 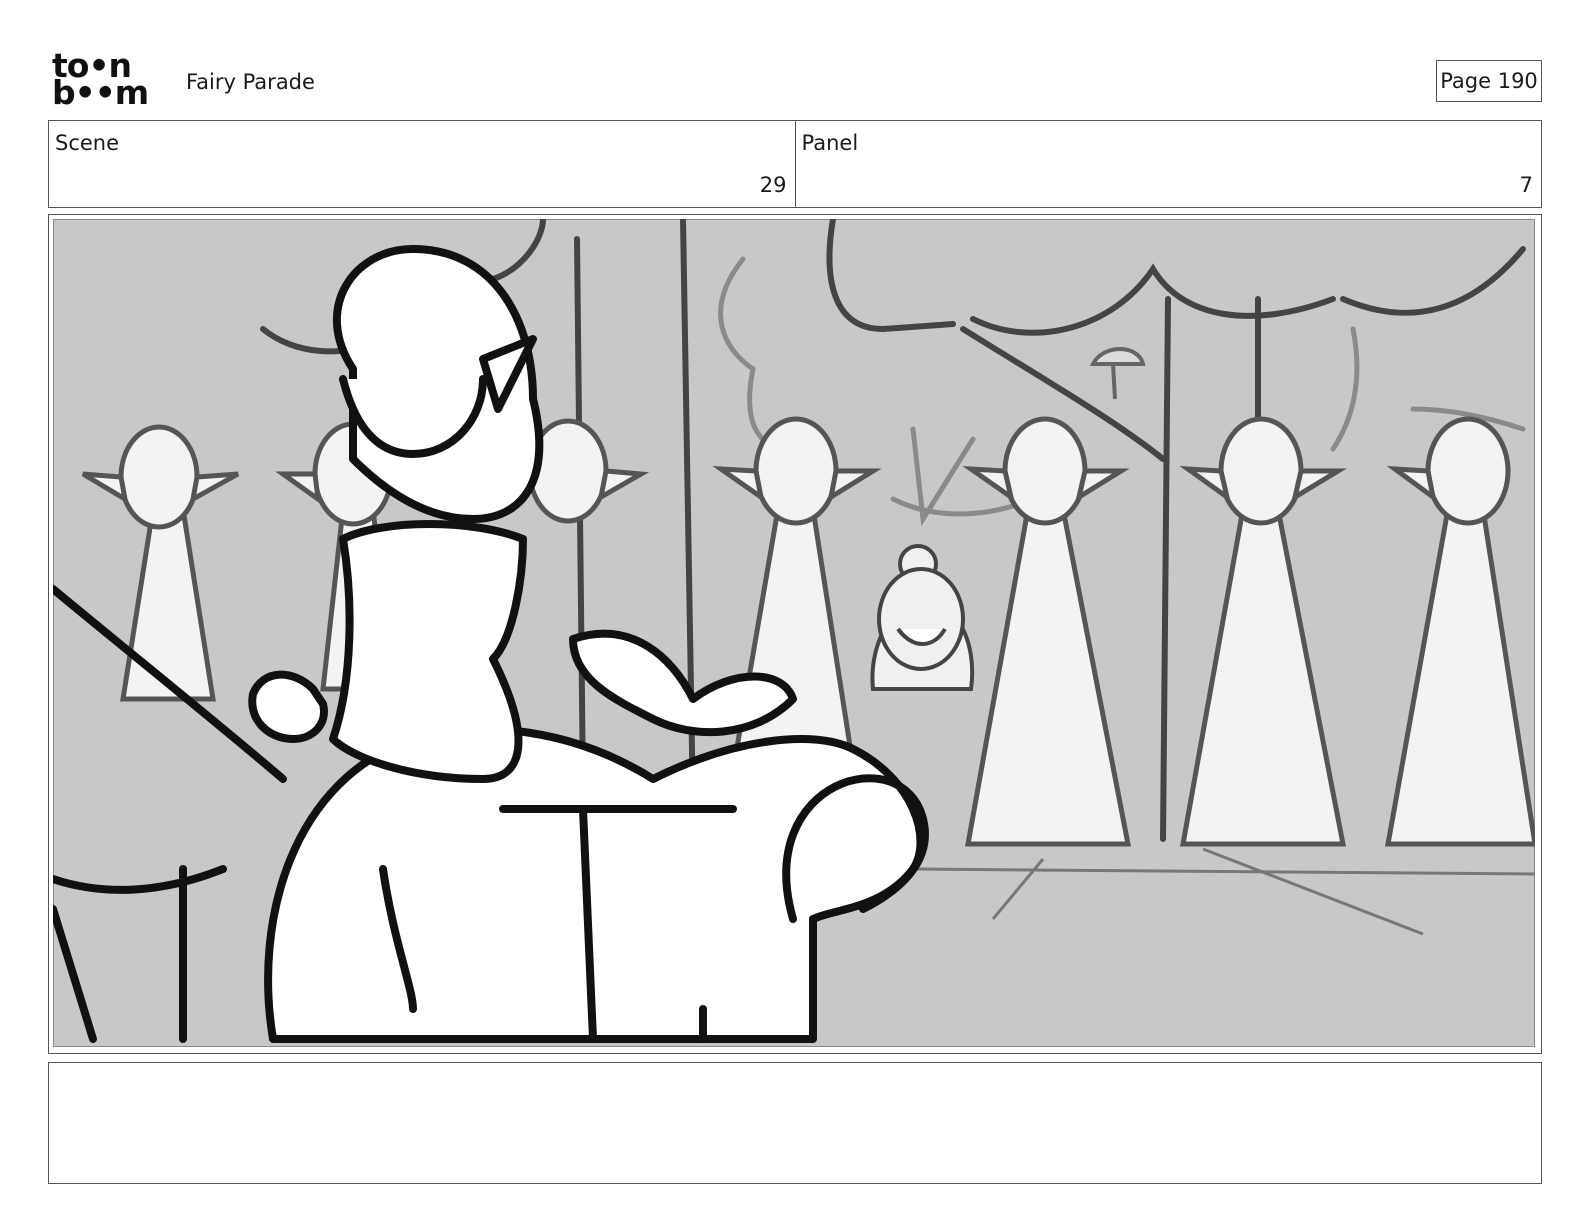 I want to click on scene-panel-info: Scene 29 Panel 7, so click(x=795, y=164).